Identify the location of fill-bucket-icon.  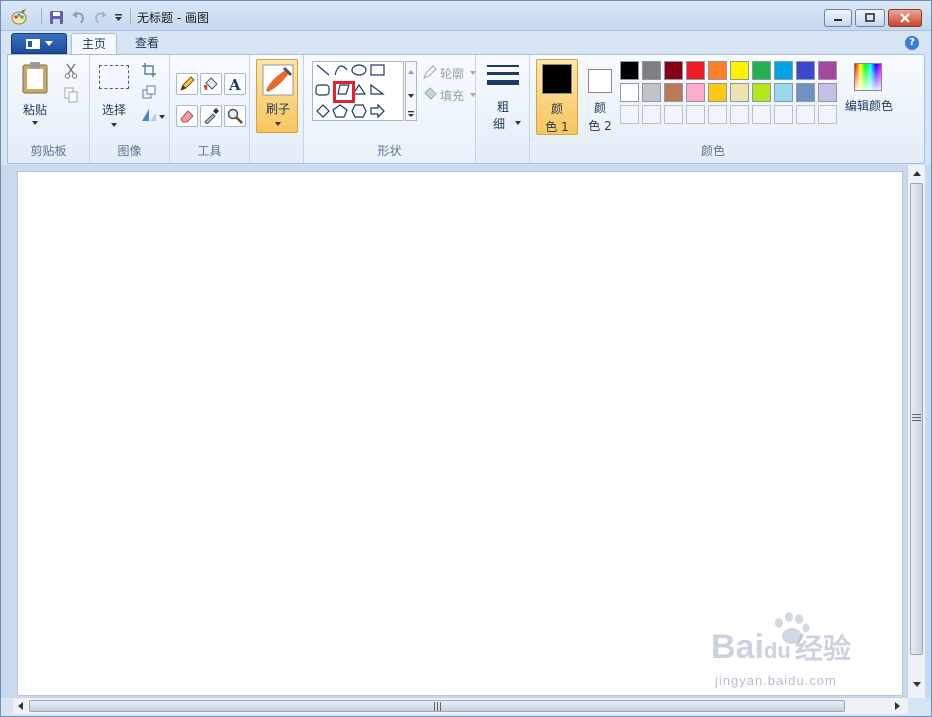
(430, 93).